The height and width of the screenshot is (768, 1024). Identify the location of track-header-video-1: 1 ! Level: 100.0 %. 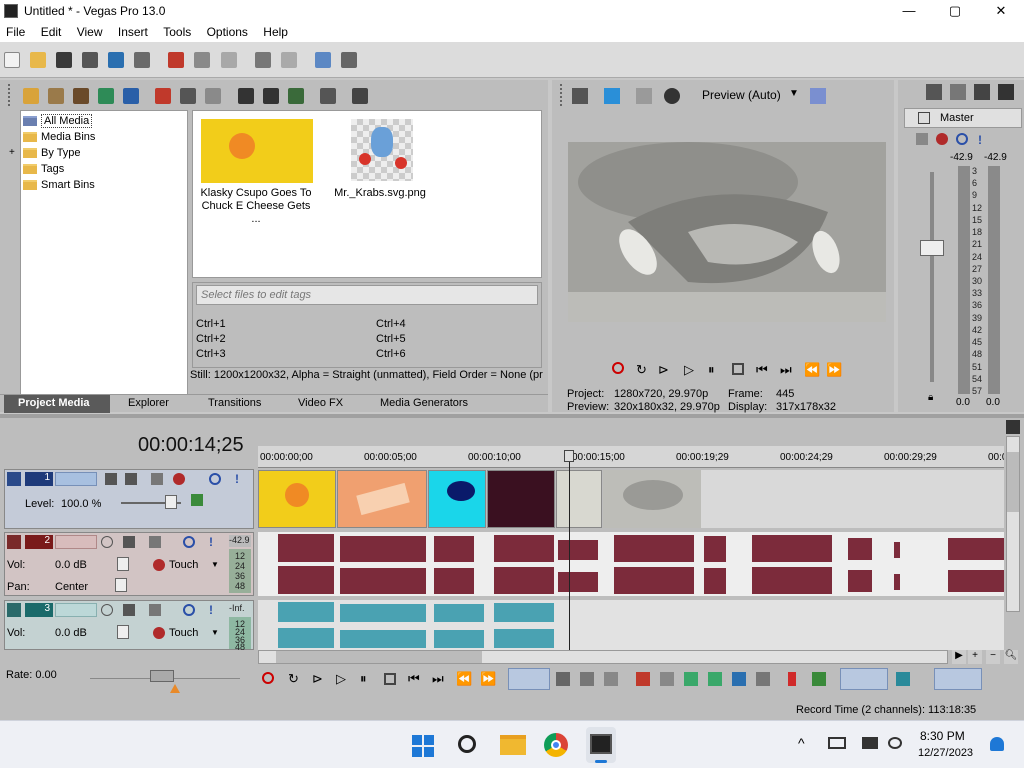
(129, 499).